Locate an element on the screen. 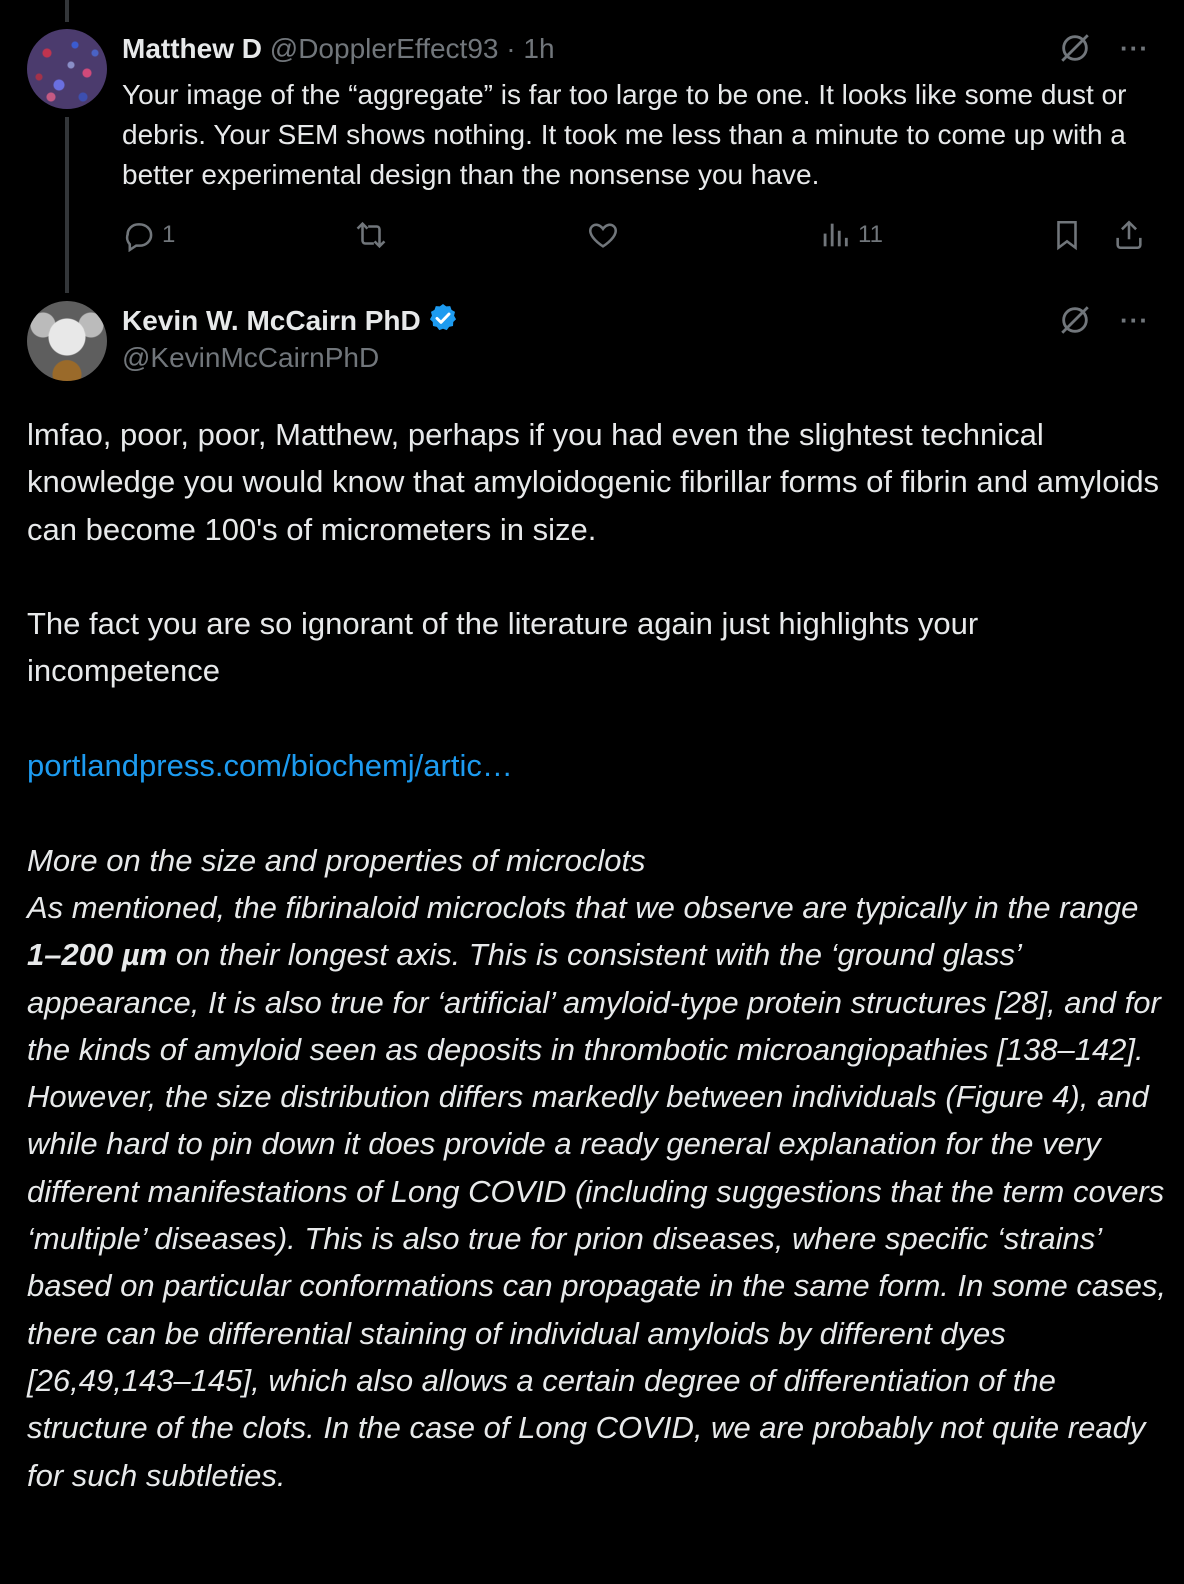 This screenshot has width=1184, height=1584. reply-author-name: Matthew D is located at coordinates (192, 48).